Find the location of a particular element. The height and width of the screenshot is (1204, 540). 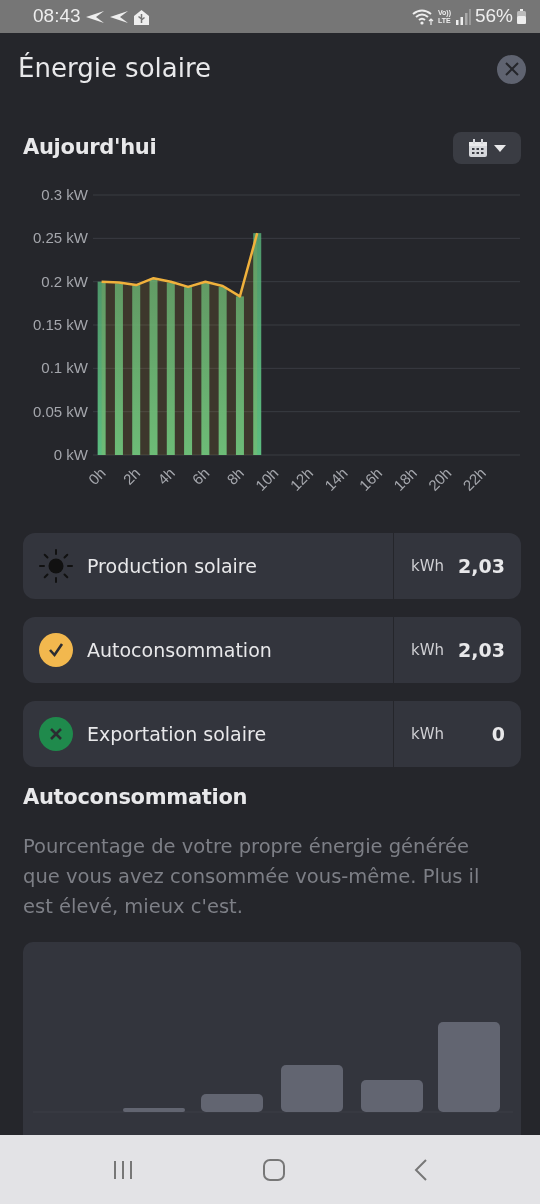

axis-label: 0.25 kW is located at coordinates (60, 238).